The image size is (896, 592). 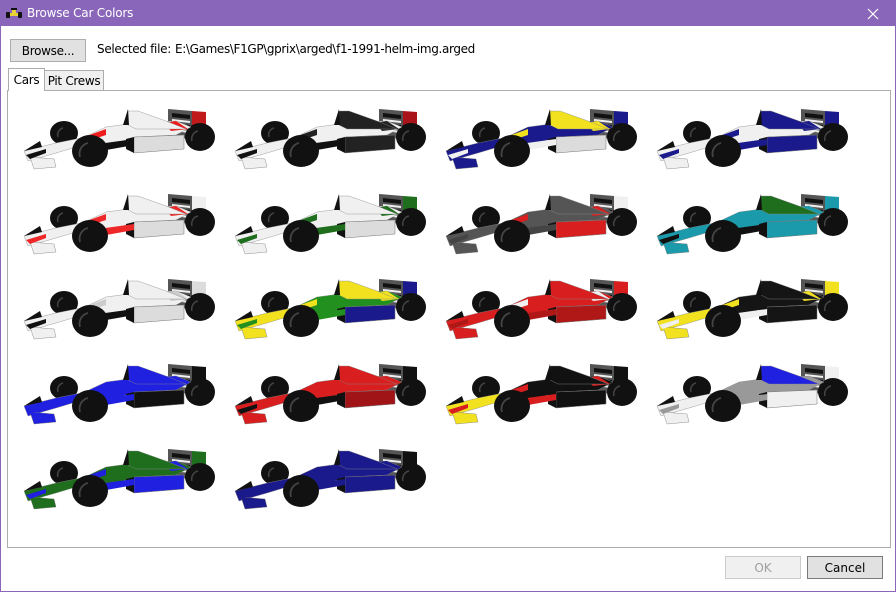 I want to click on title-bar: Browse Car Colors, so click(x=448, y=13).